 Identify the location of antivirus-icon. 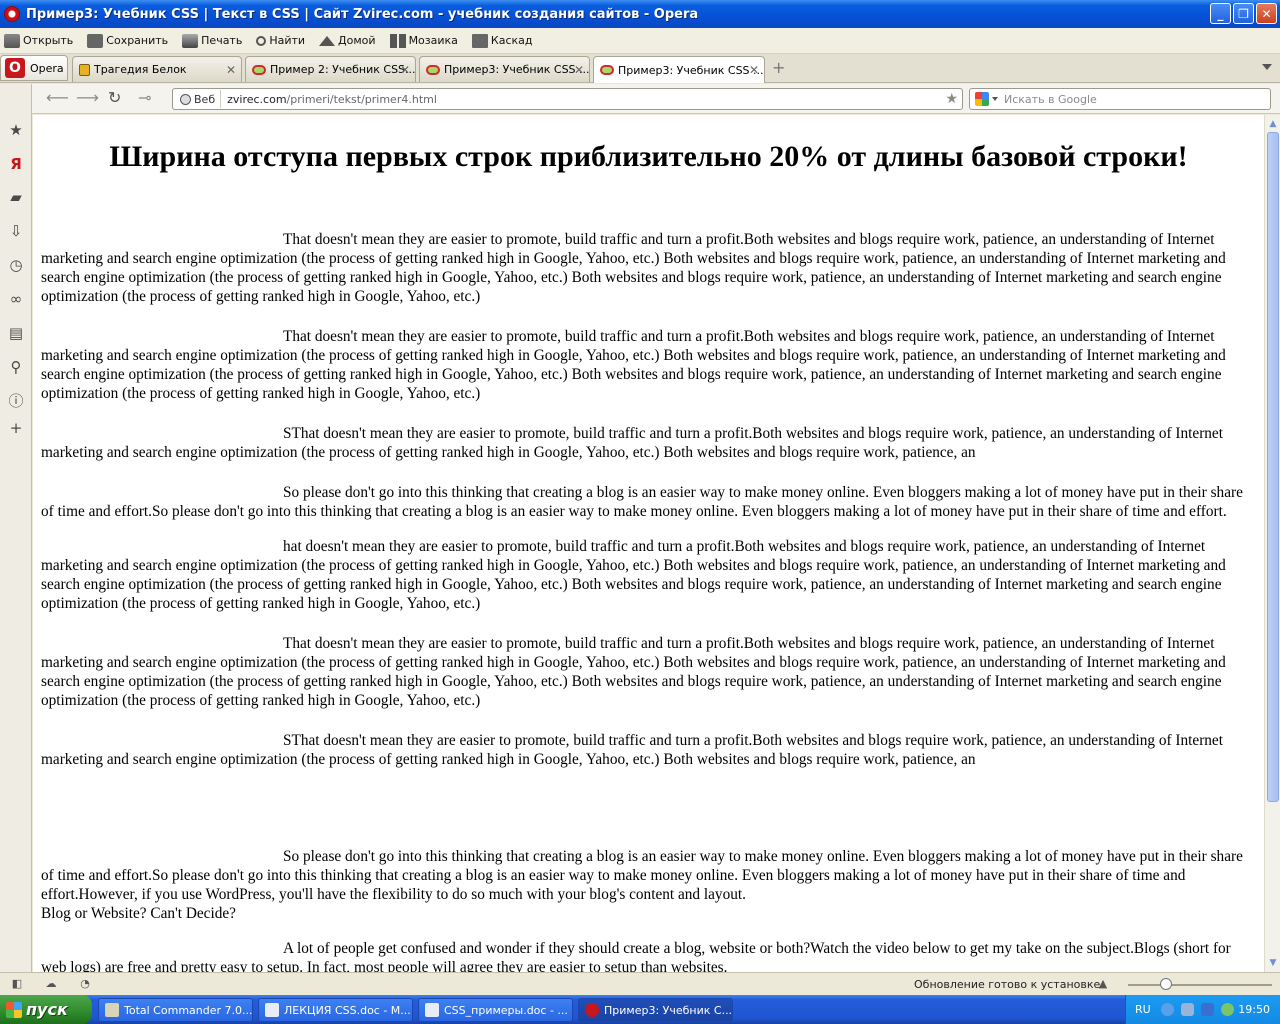
(1227, 1009).